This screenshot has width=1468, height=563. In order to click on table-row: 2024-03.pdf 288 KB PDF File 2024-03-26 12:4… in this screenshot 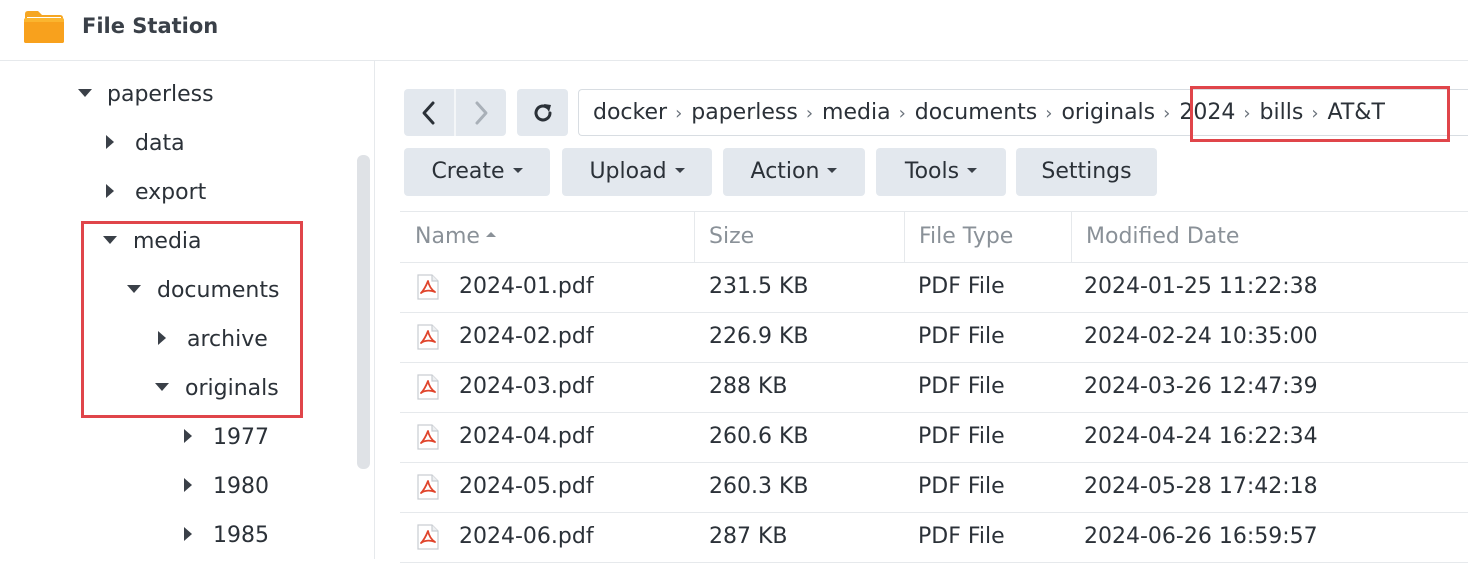, I will do `click(934, 387)`.